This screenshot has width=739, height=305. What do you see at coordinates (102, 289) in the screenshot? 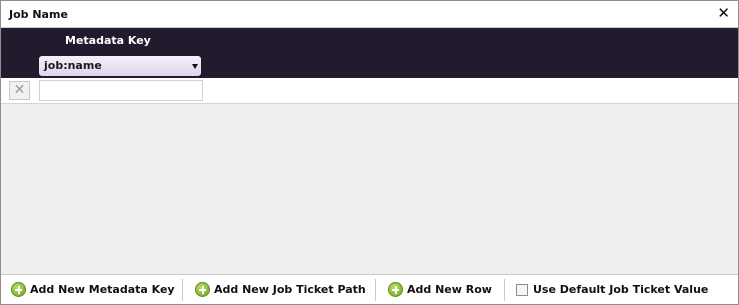
I see `add-new-metadata-key-label: Add New Metadata Key` at bounding box center [102, 289].